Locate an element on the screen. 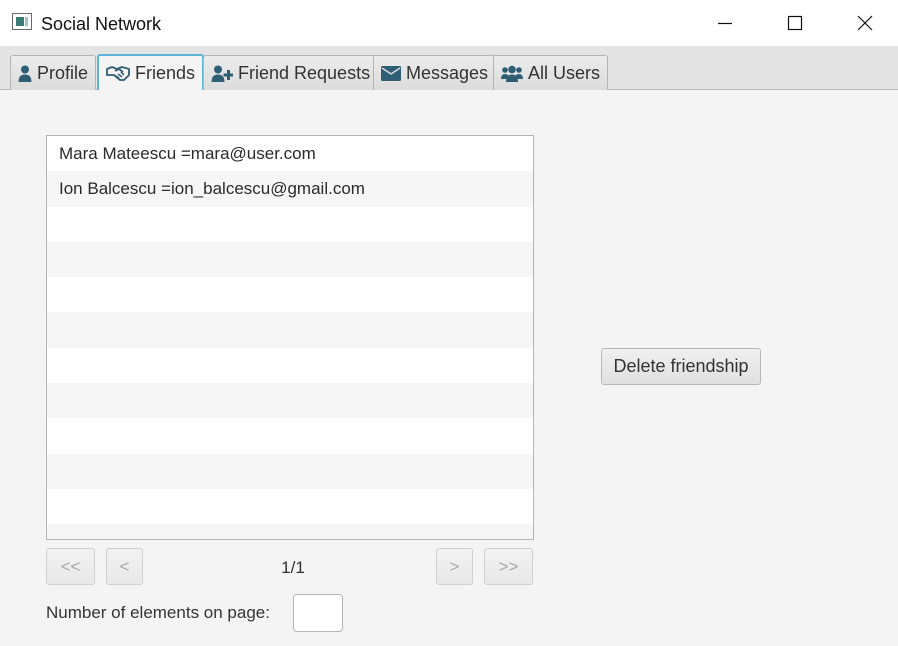 Image resolution: width=898 pixels, height=646 pixels. page-indicator: 1/1 is located at coordinates (293, 567).